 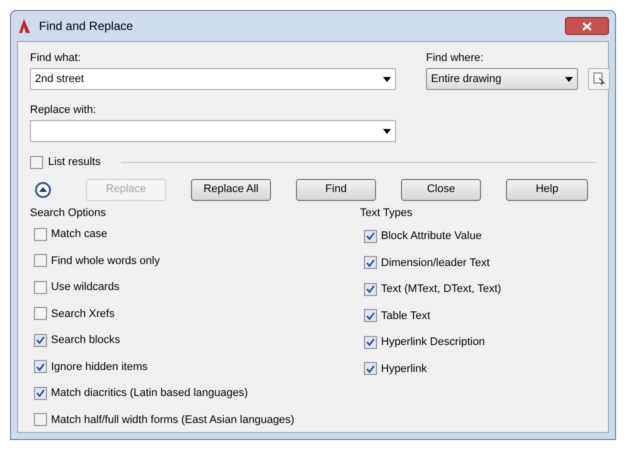 I want to click on checkbox-label: List results, so click(x=74, y=162).